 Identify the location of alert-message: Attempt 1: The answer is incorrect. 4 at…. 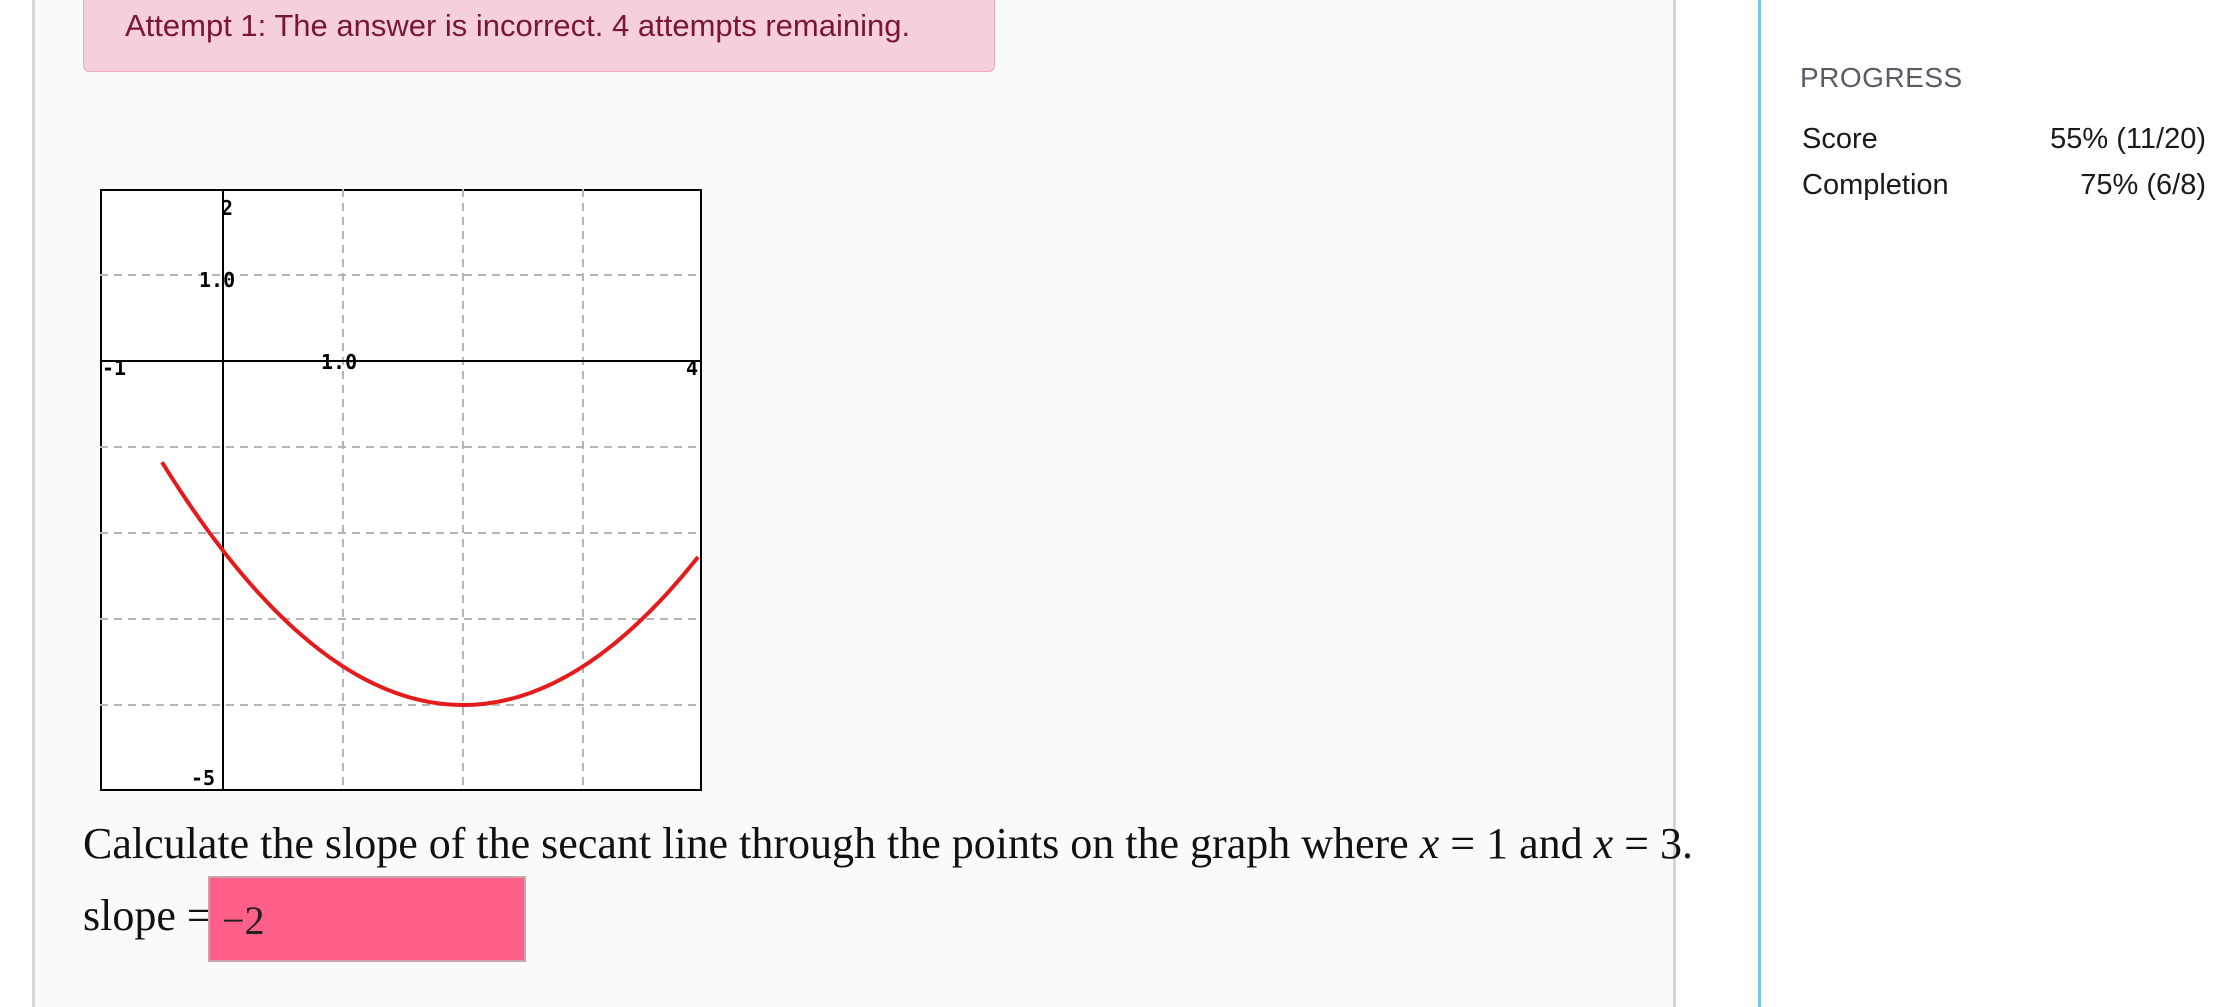
(518, 25).